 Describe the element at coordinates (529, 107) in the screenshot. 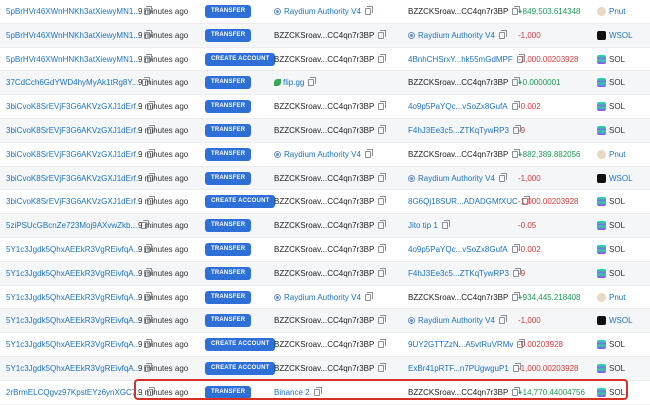

I see `amount-value: -0.002` at that location.